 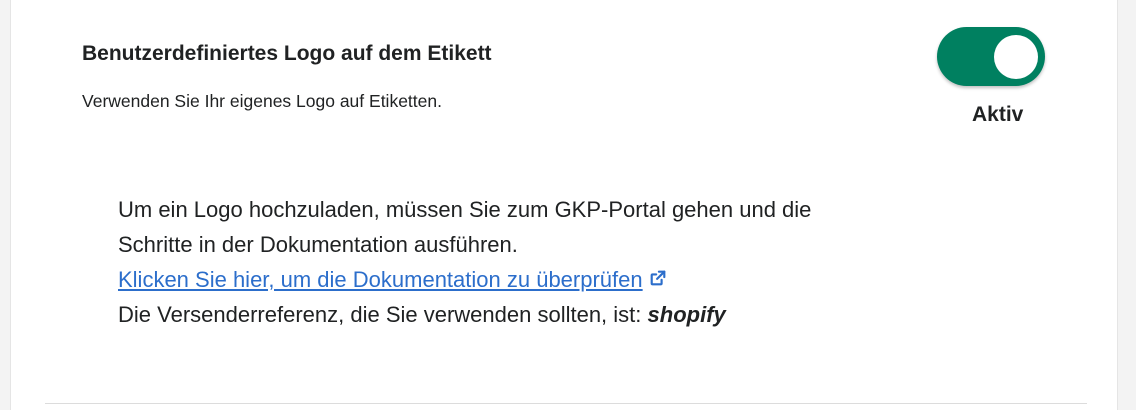 I want to click on setting-title: Benutzerdefiniertes Logo auf dem Etikett, so click(x=287, y=53).